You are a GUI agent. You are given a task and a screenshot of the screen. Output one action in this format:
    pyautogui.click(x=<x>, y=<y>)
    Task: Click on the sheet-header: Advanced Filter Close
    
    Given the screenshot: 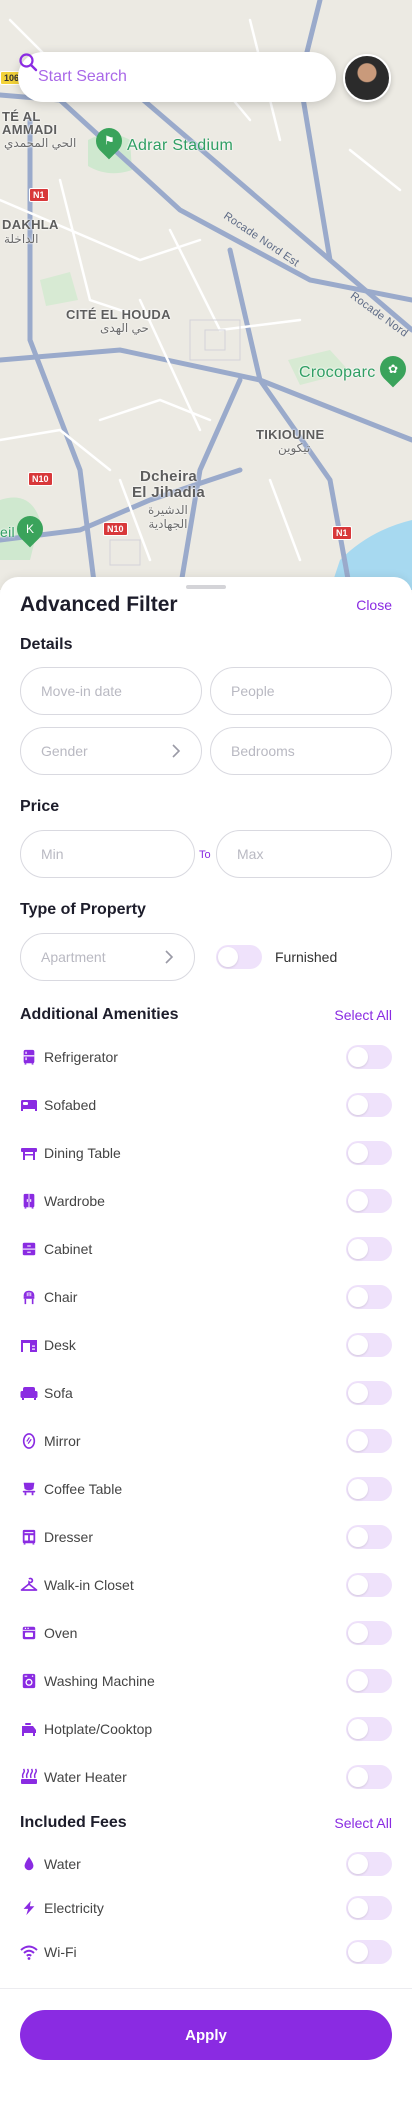 What is the action you would take?
    pyautogui.click(x=206, y=605)
    